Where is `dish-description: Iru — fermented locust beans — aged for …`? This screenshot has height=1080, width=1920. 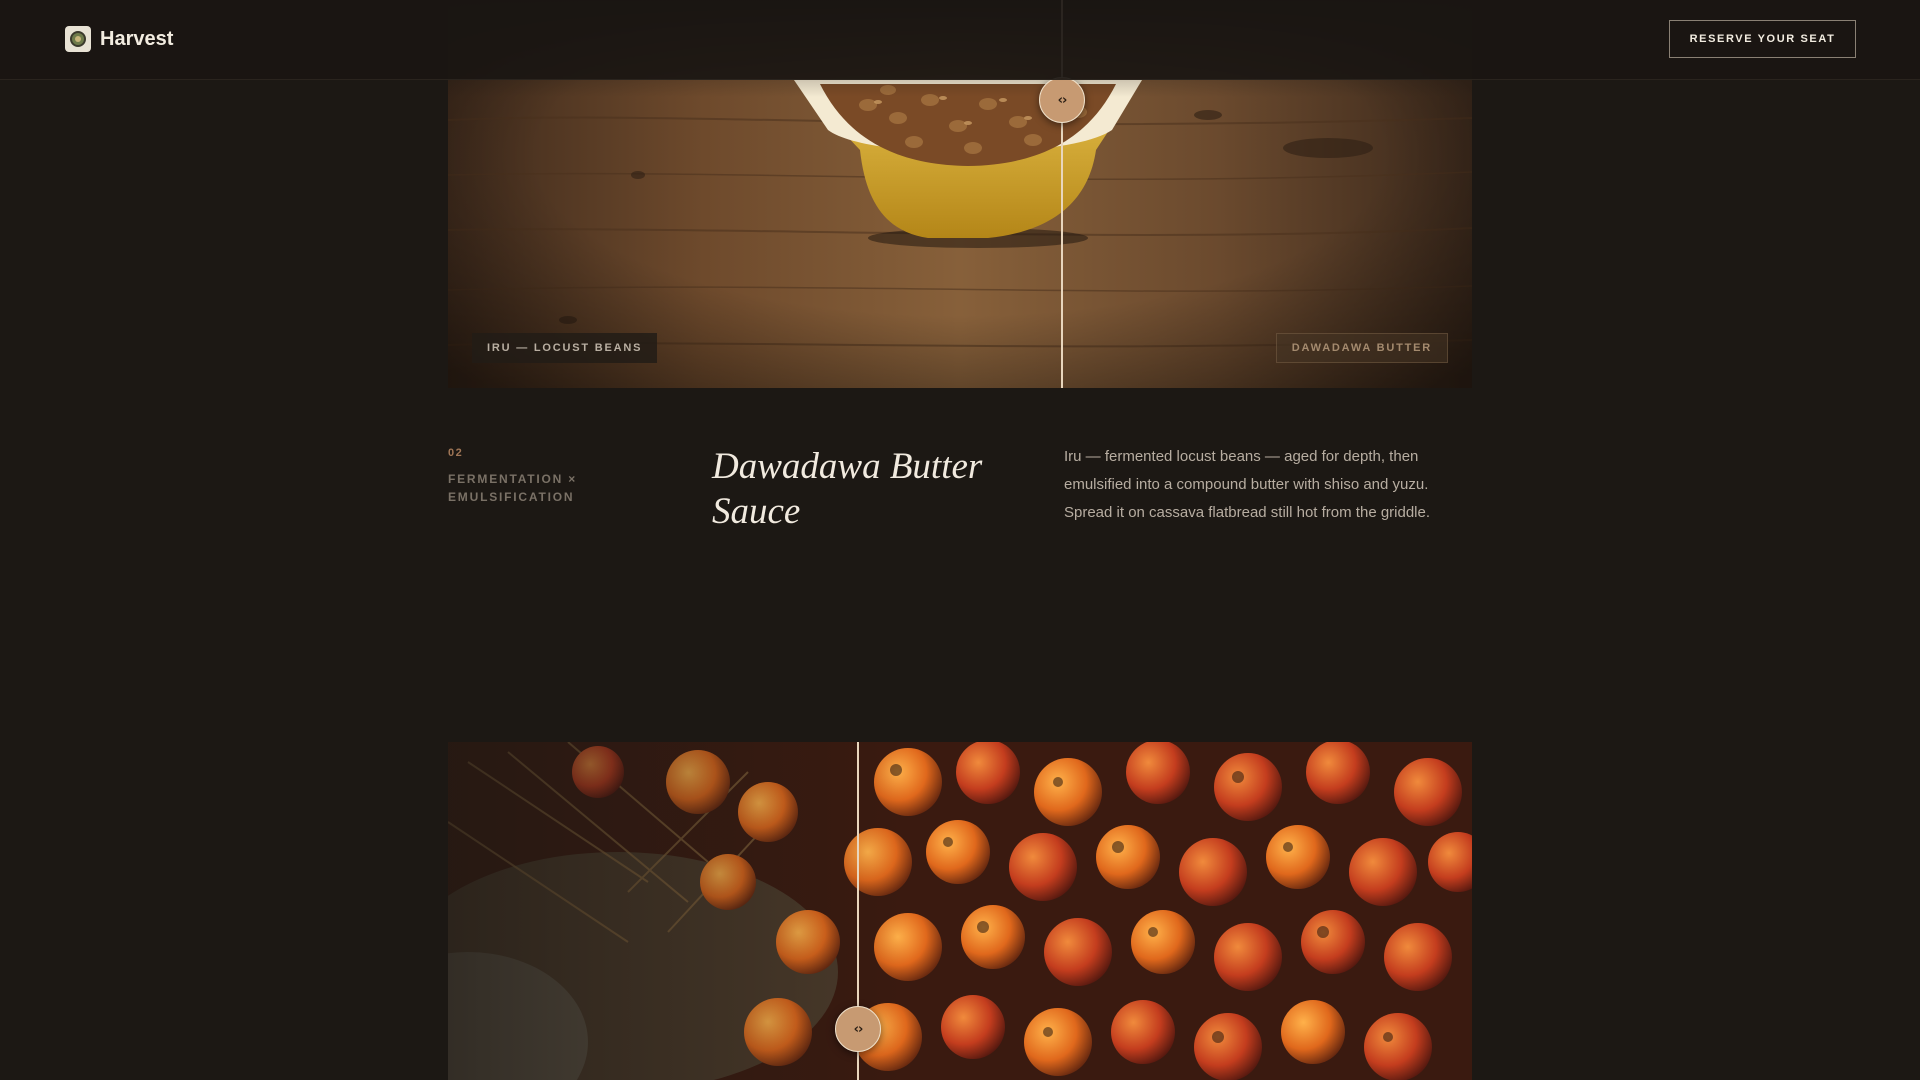 dish-description: Iru — fermented locust beans — aged for … is located at coordinates (1247, 484).